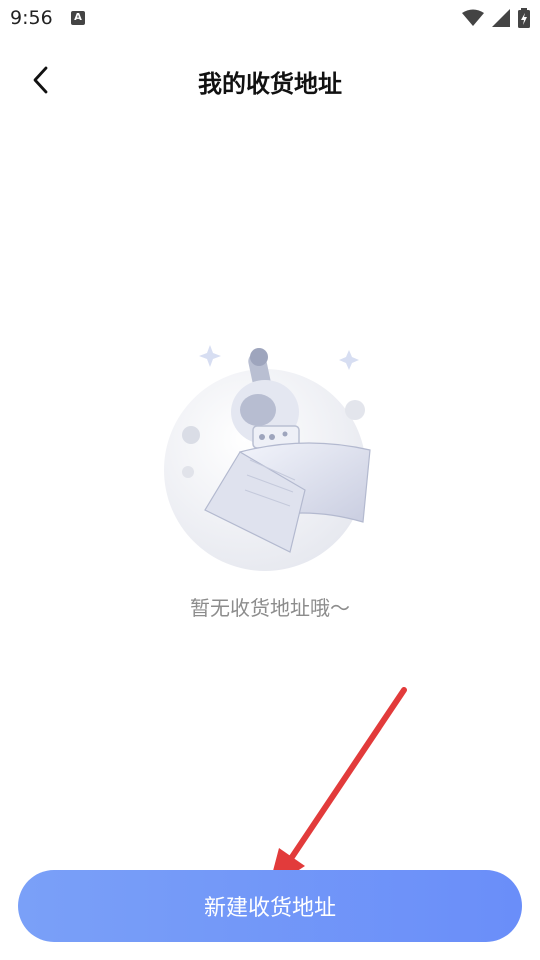  I want to click on new-address-button-label: 新建收货地址, so click(269, 907).